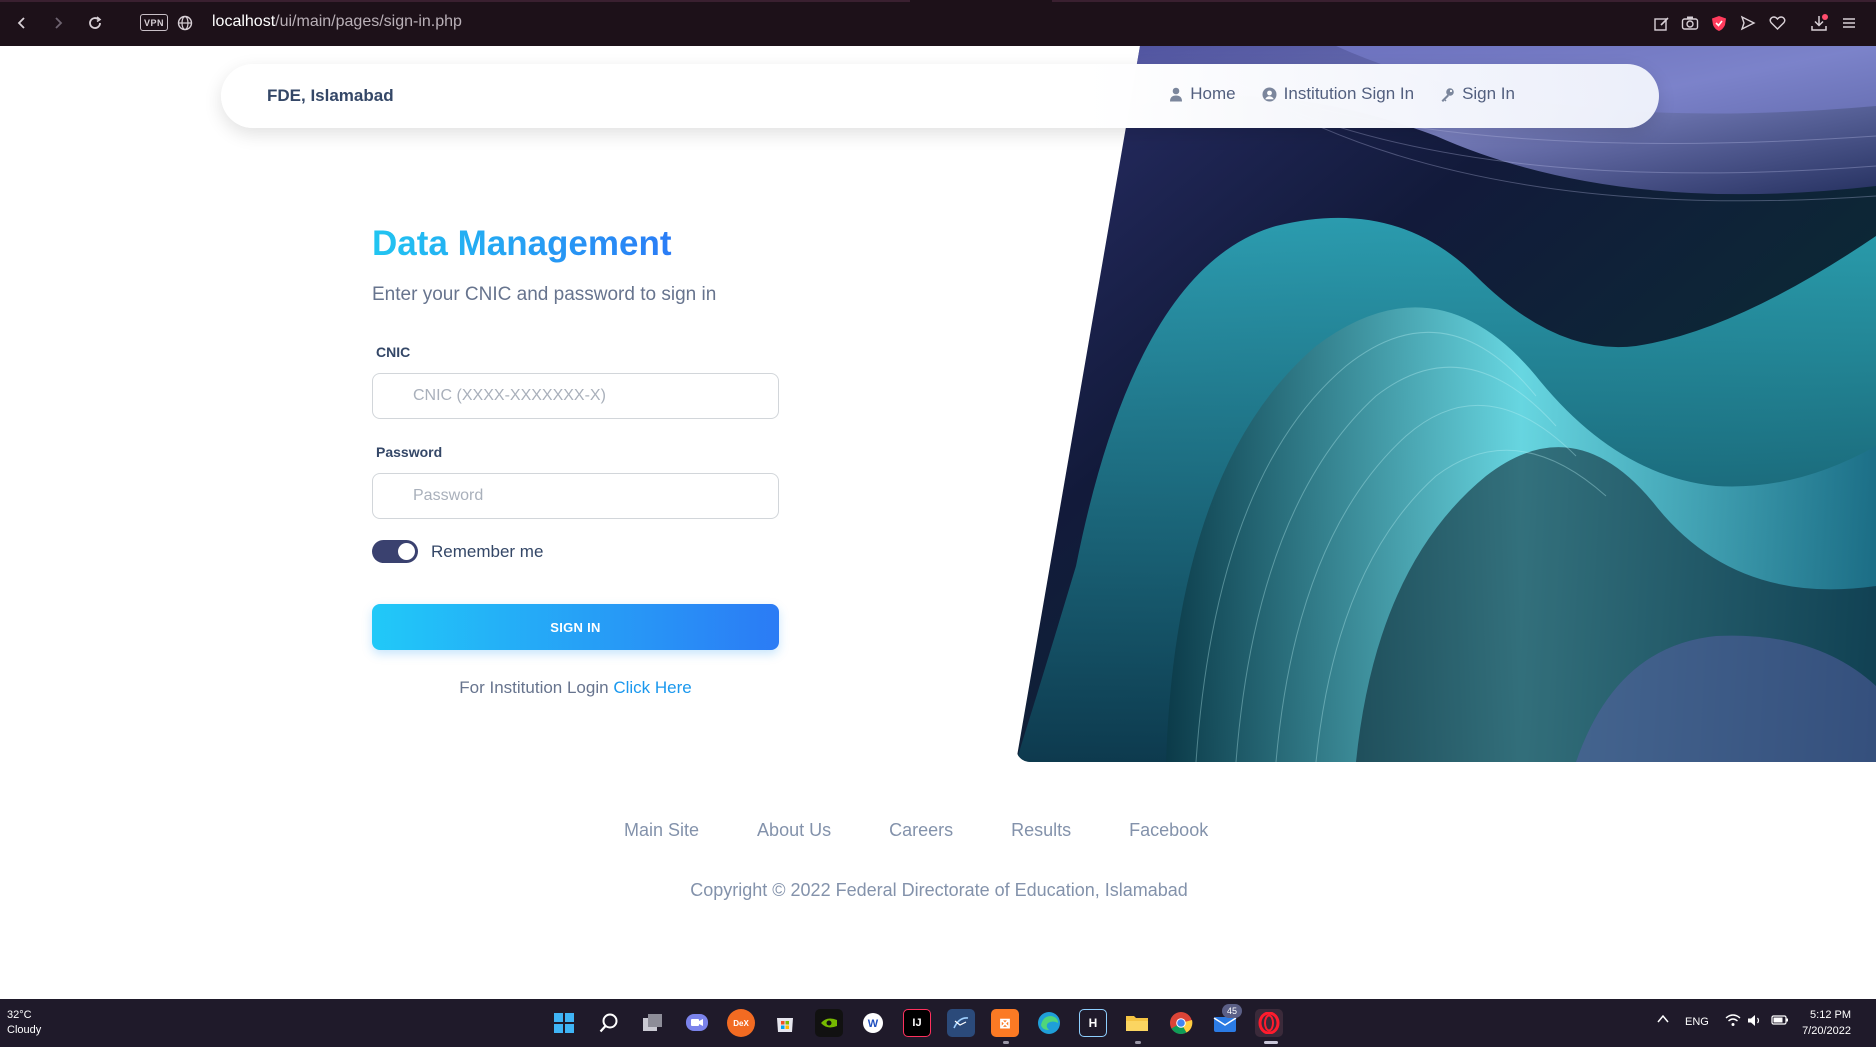  What do you see at coordinates (1661, 23) in the screenshot?
I see `edit-icon` at bounding box center [1661, 23].